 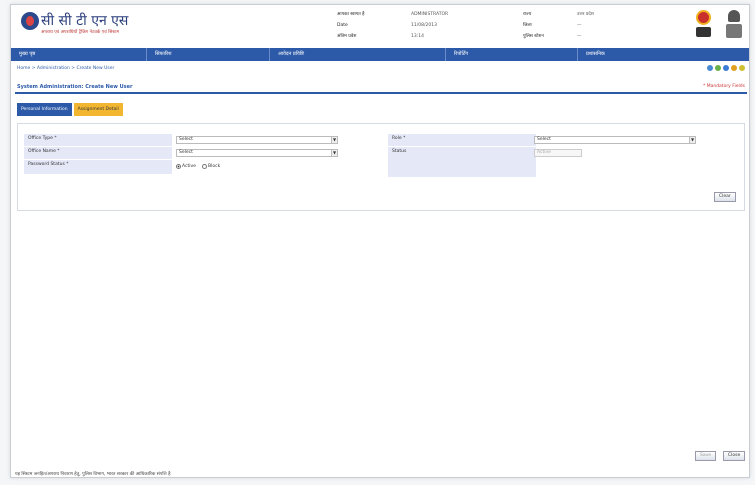 What do you see at coordinates (347, 36) in the screenshot?
I see `info-key: अंतिम प्रवेश` at bounding box center [347, 36].